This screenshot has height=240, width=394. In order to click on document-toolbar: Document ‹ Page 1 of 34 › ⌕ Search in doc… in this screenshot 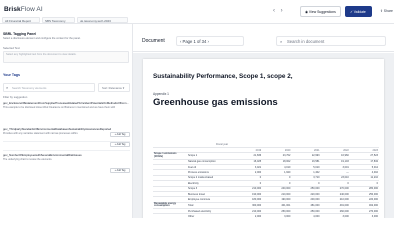, I will do `click(263, 41)`.